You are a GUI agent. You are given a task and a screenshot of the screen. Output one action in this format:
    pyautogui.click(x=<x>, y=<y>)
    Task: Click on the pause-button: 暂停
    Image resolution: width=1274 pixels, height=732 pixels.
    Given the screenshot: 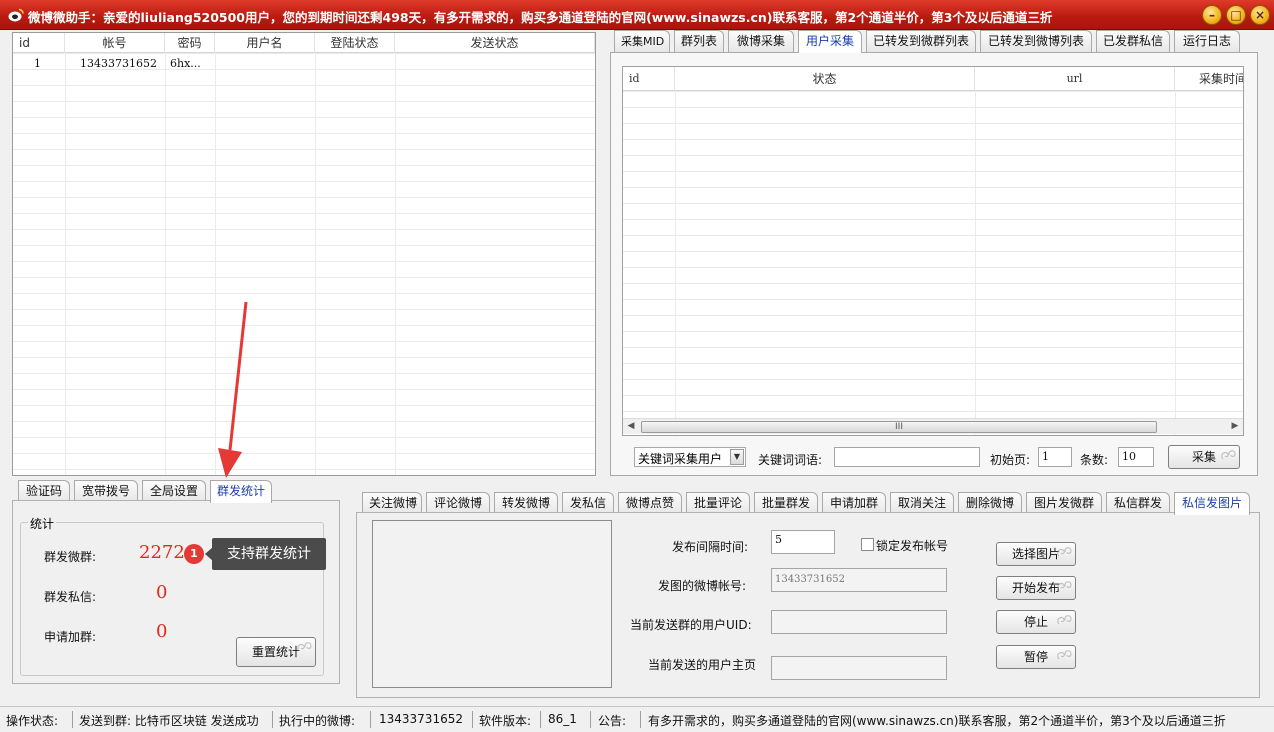 What is the action you would take?
    pyautogui.click(x=1036, y=657)
    